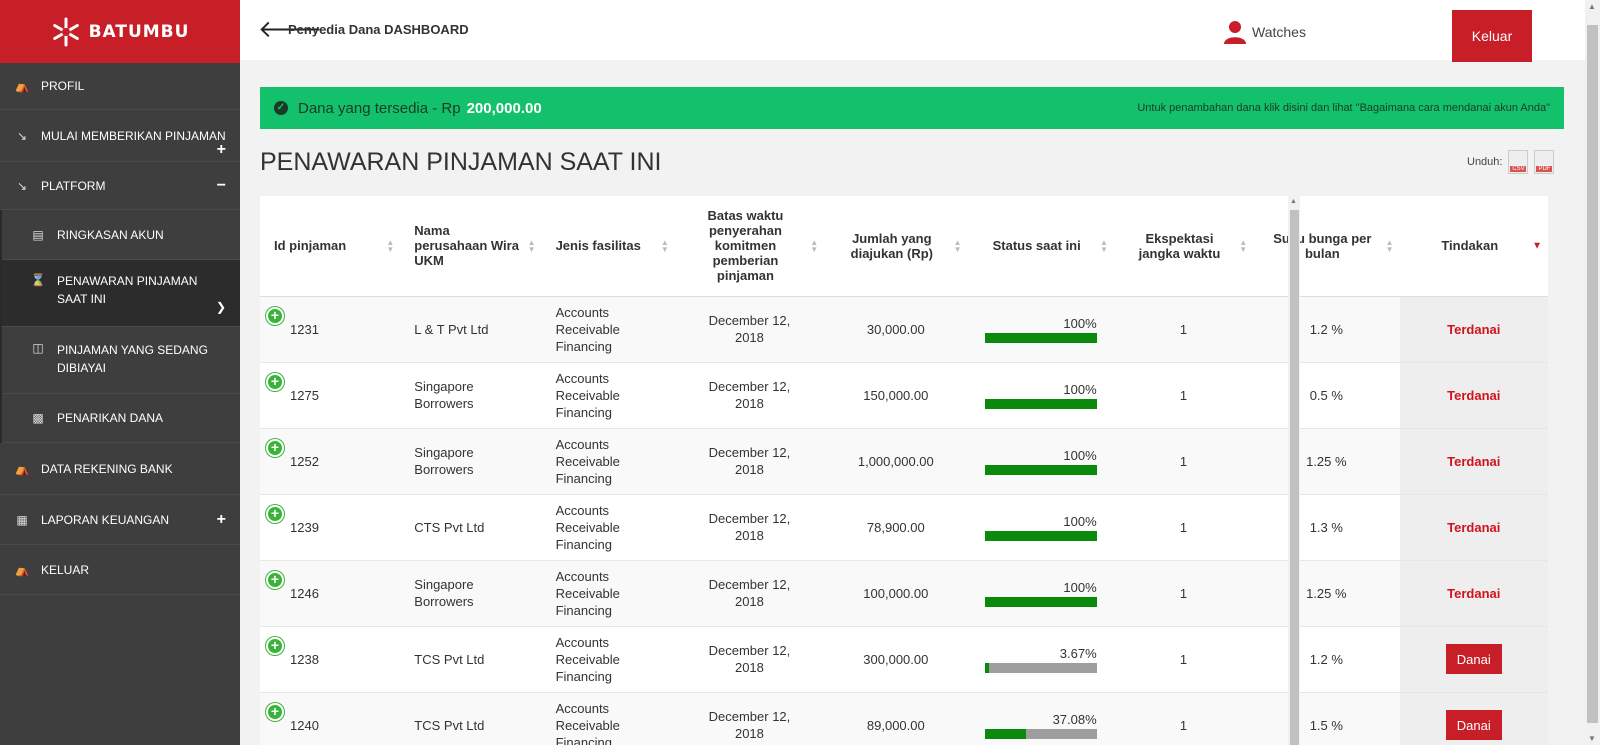  I want to click on sidebar-item-penarikan-dana: ▩ PENARIKAN DANA, so click(121, 418).